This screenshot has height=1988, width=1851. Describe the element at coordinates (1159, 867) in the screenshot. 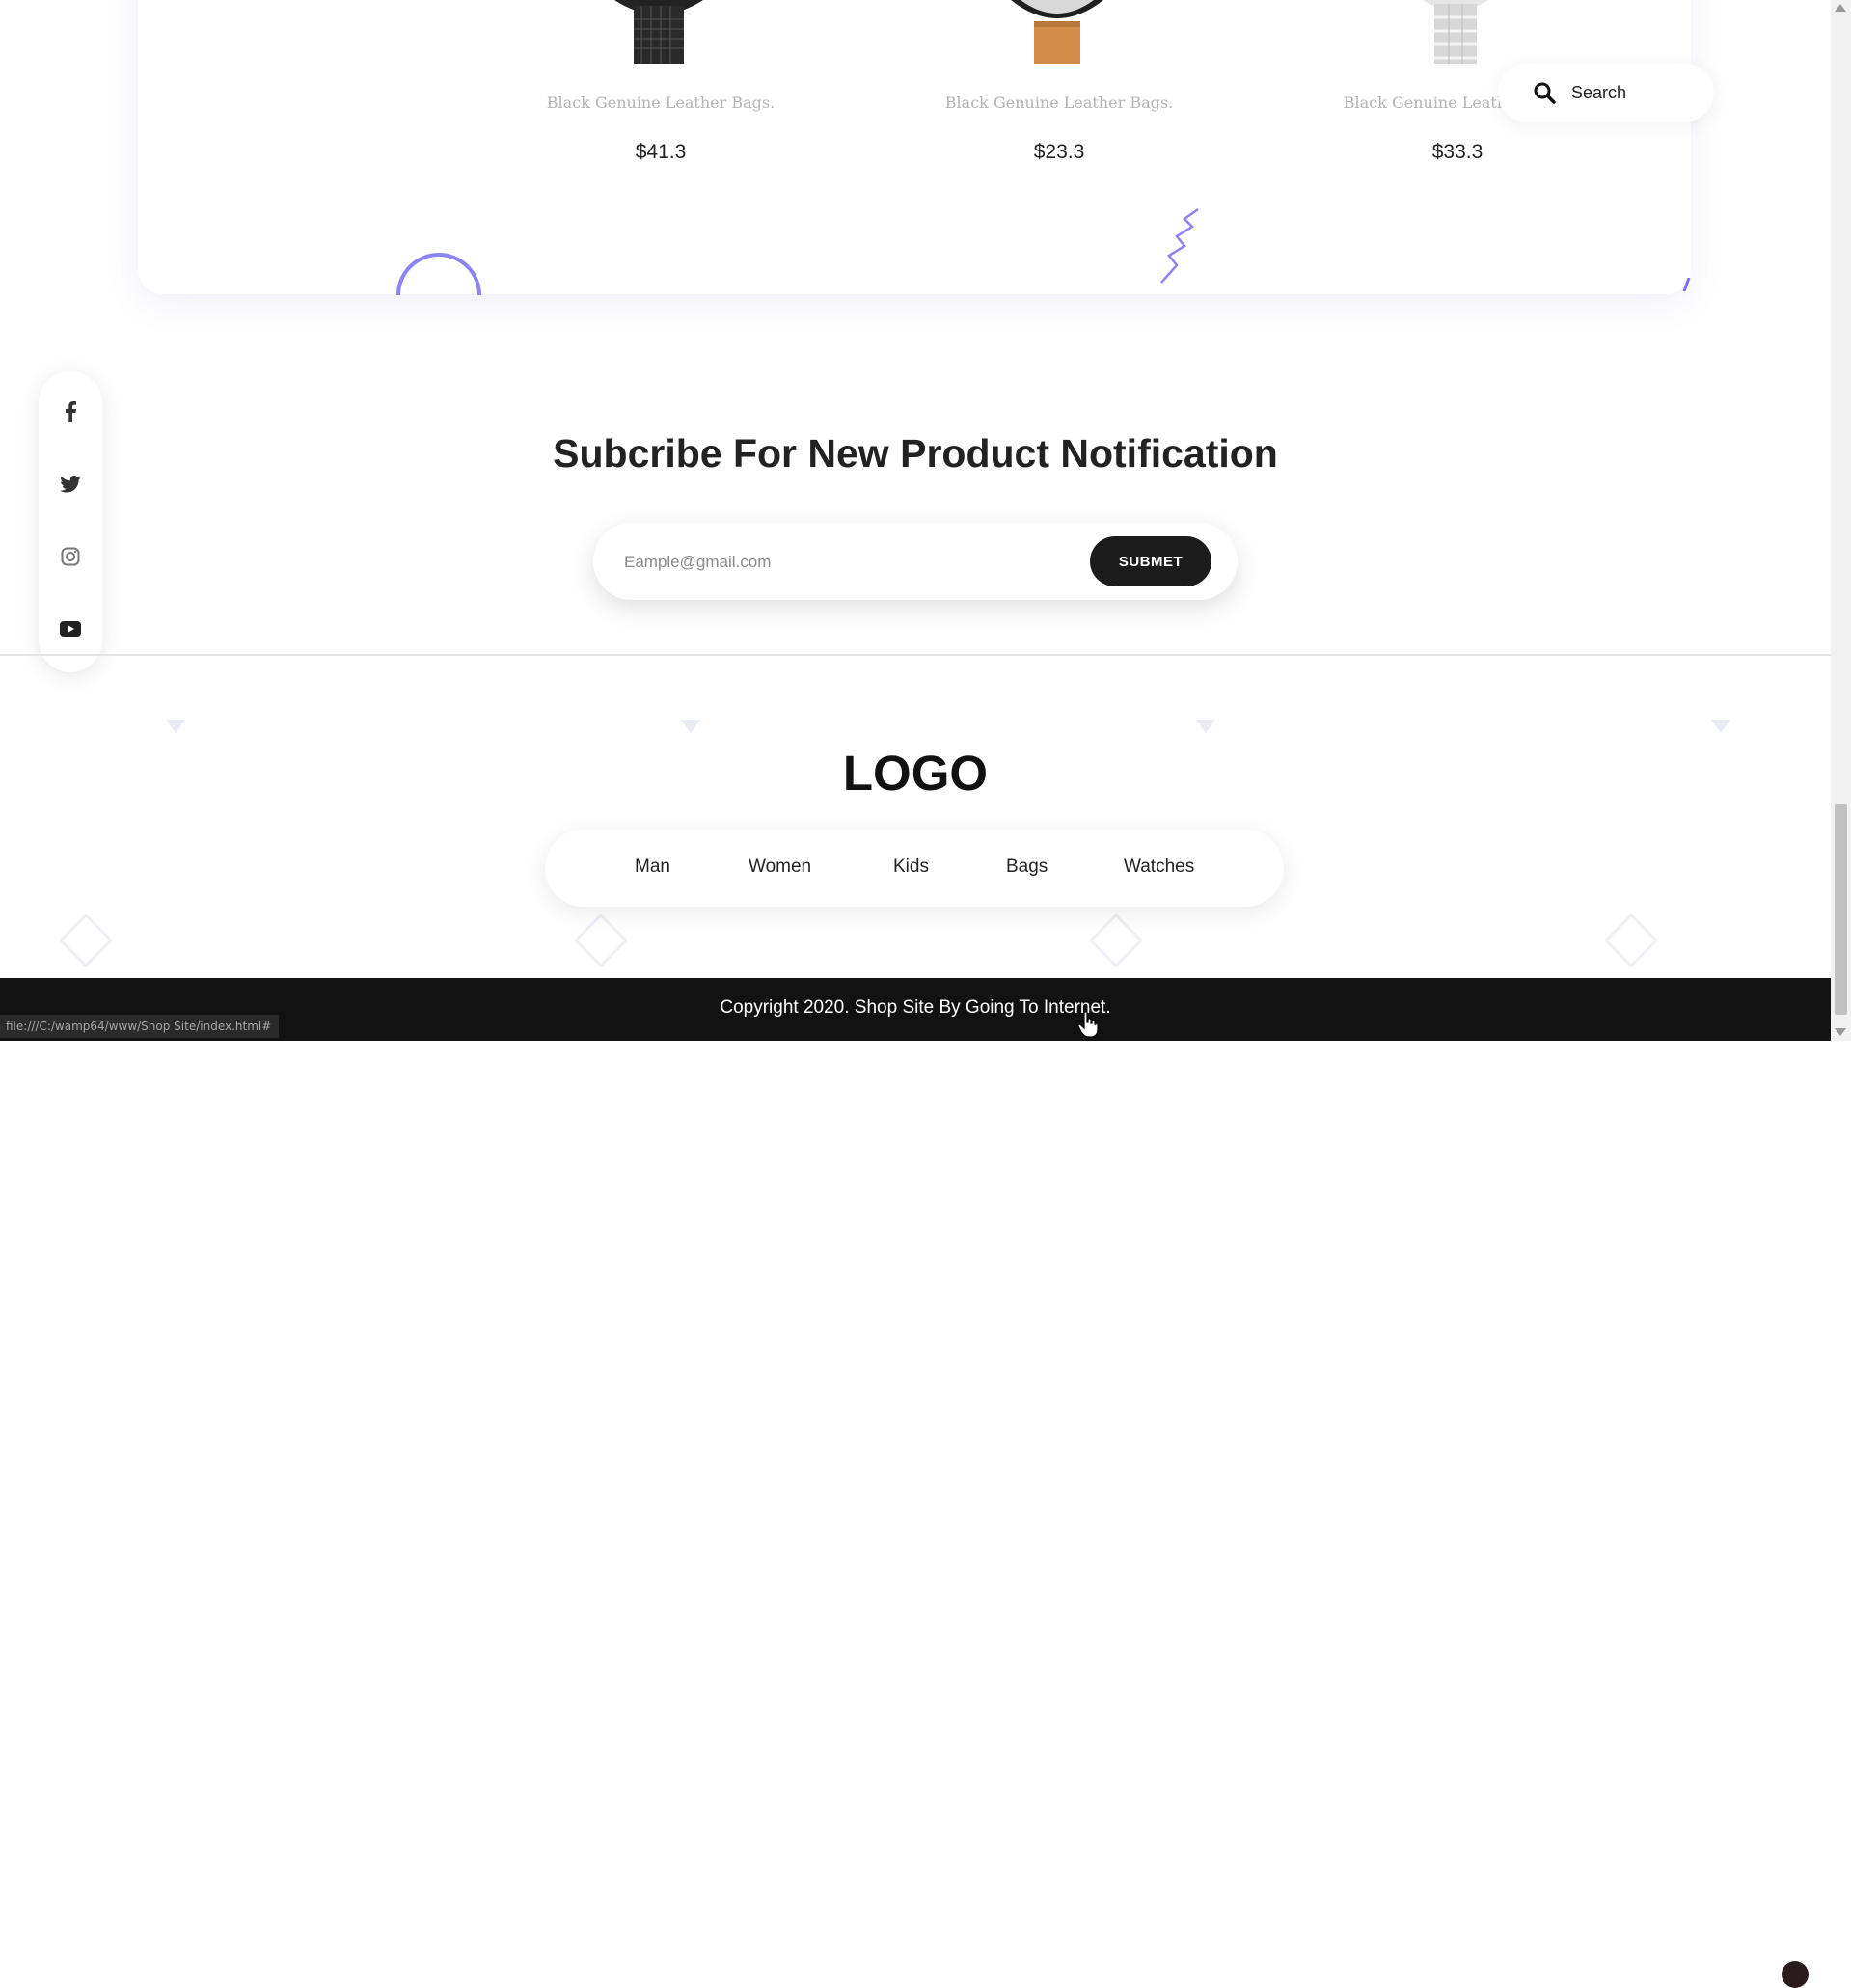

I see `nav-link-watches: Watches` at that location.